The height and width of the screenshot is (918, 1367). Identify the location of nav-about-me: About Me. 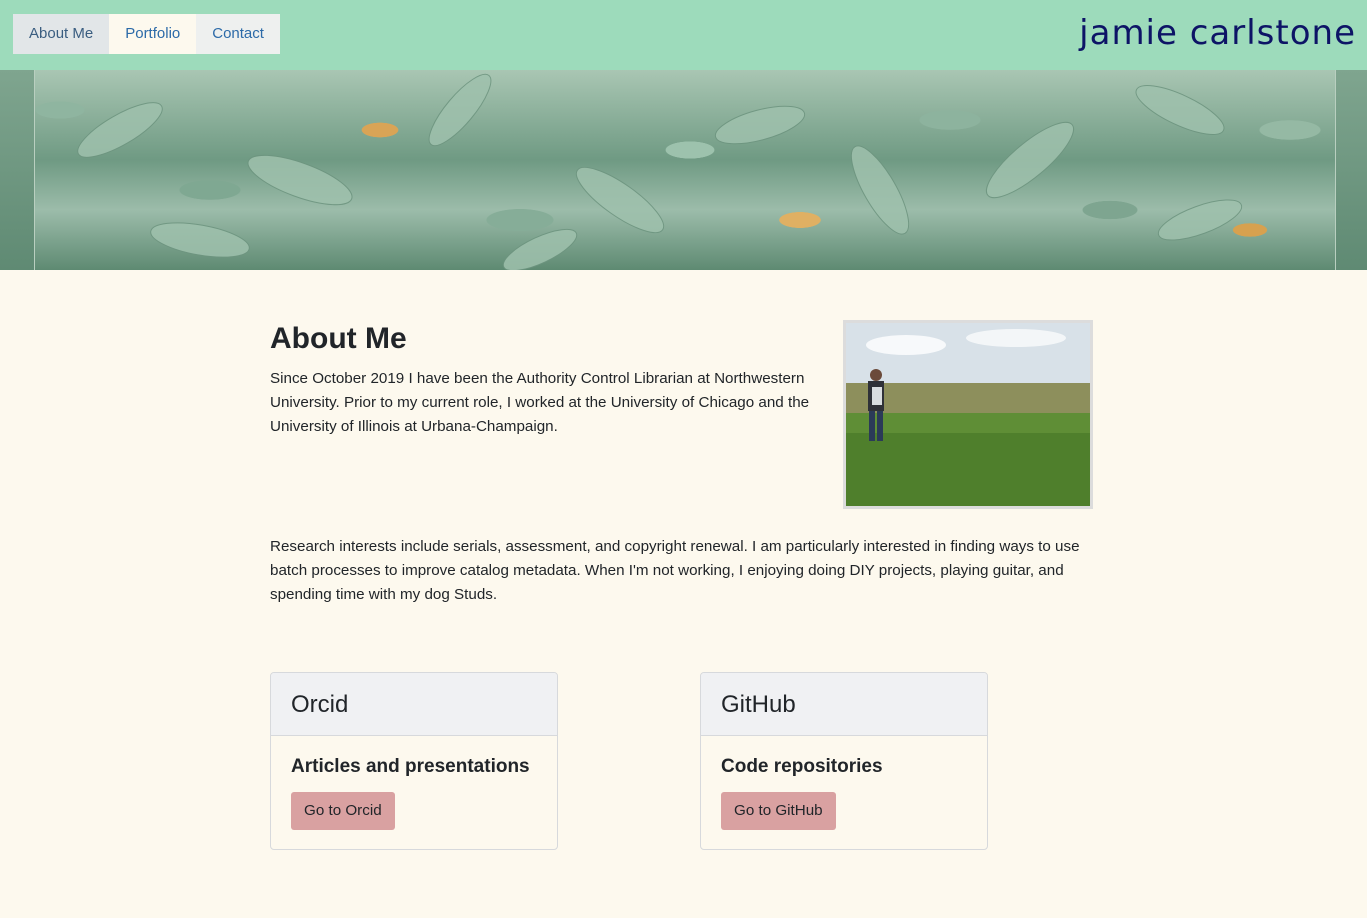
(61, 34).